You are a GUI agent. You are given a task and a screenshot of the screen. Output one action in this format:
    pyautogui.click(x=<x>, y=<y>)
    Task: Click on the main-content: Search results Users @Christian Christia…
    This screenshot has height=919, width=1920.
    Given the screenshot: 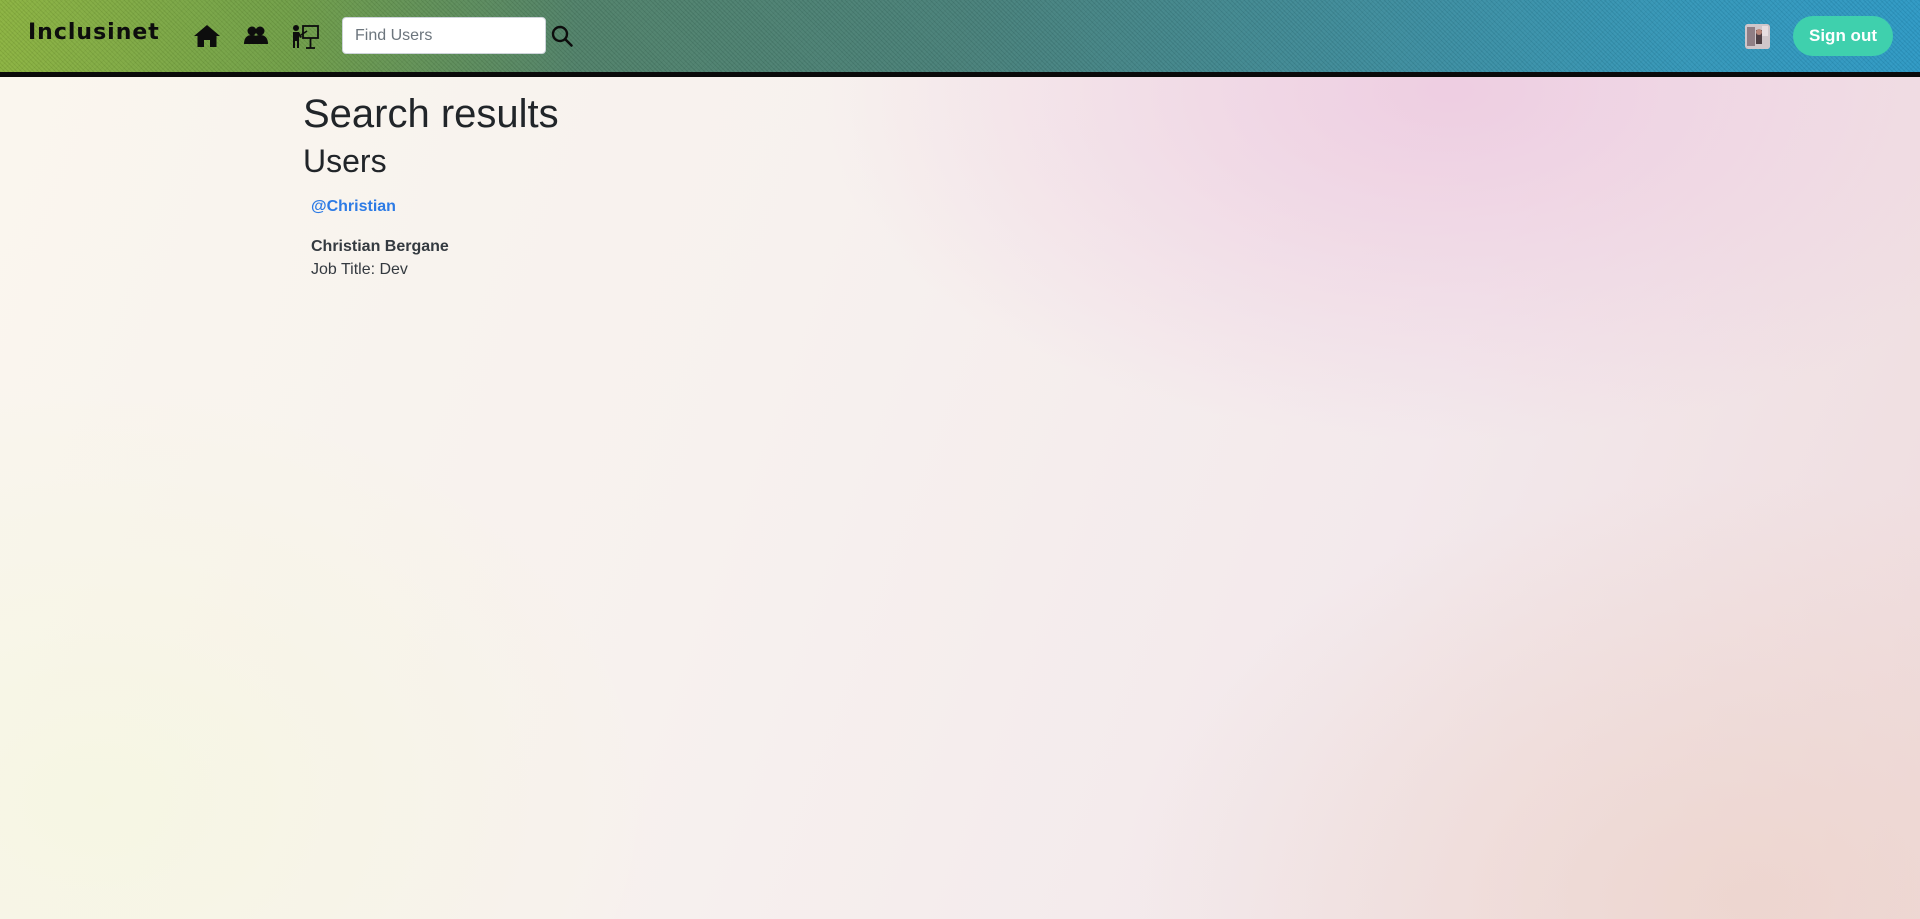 What is the action you would take?
    pyautogui.click(x=953, y=184)
    